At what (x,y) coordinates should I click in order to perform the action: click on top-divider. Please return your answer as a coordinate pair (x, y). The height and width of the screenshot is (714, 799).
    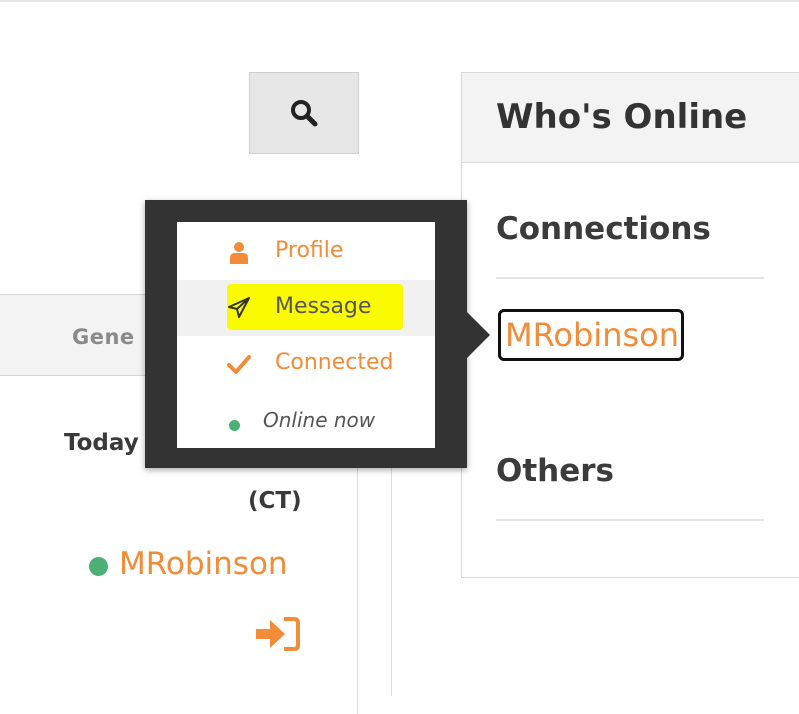
    Looking at the image, I should click on (399, 1).